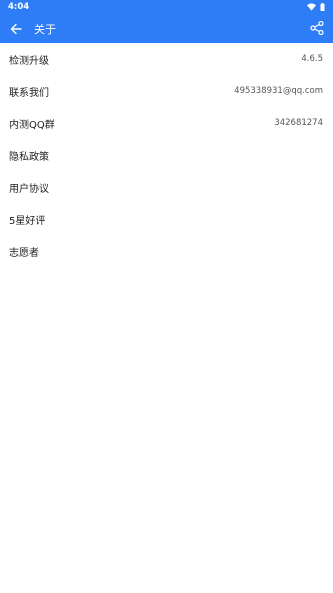  Describe the element at coordinates (166, 123) in the screenshot. I see `item-qq-group: 内测QQ群 342681274` at that location.